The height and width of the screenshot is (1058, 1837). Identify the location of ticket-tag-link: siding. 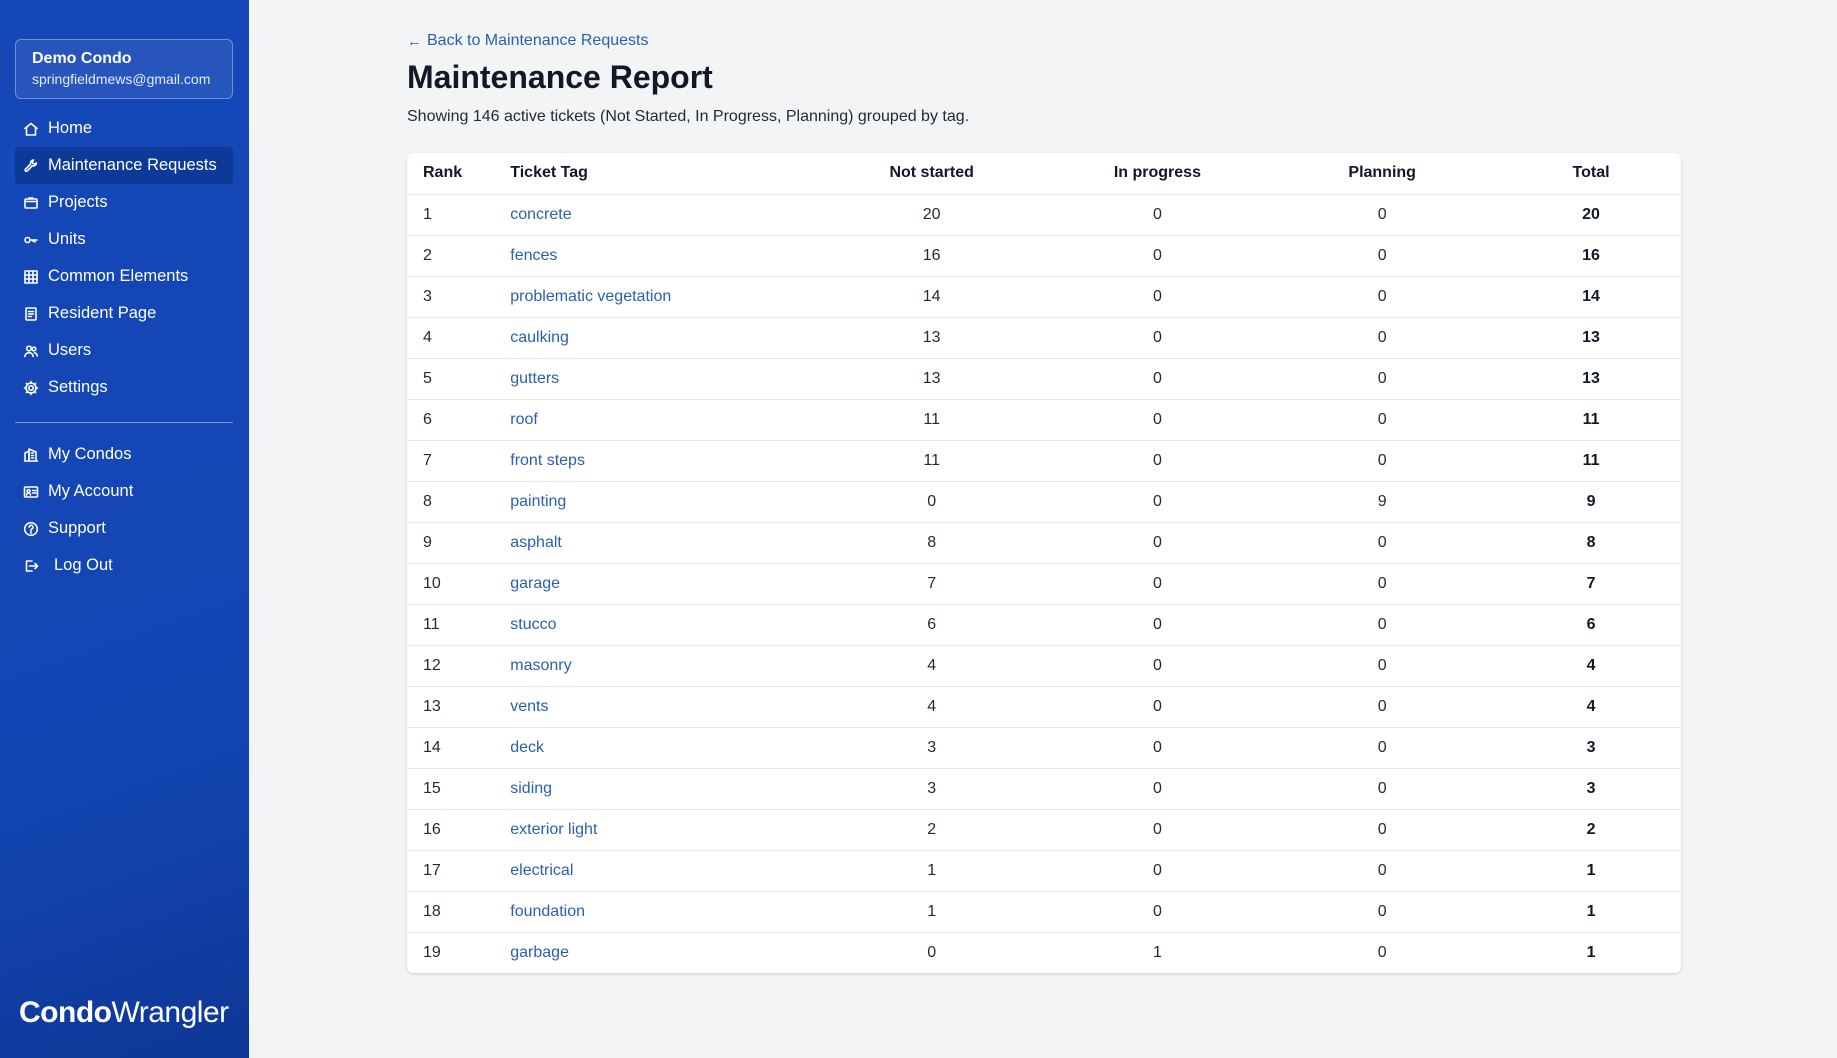
(531, 788).